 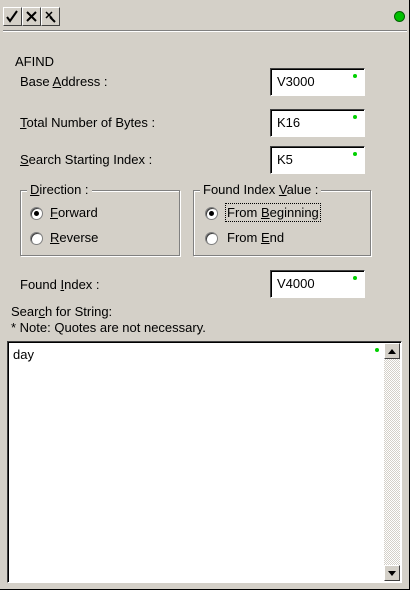 I want to click on quotes-note: * Note: Quotes are not necessary., so click(x=108, y=327).